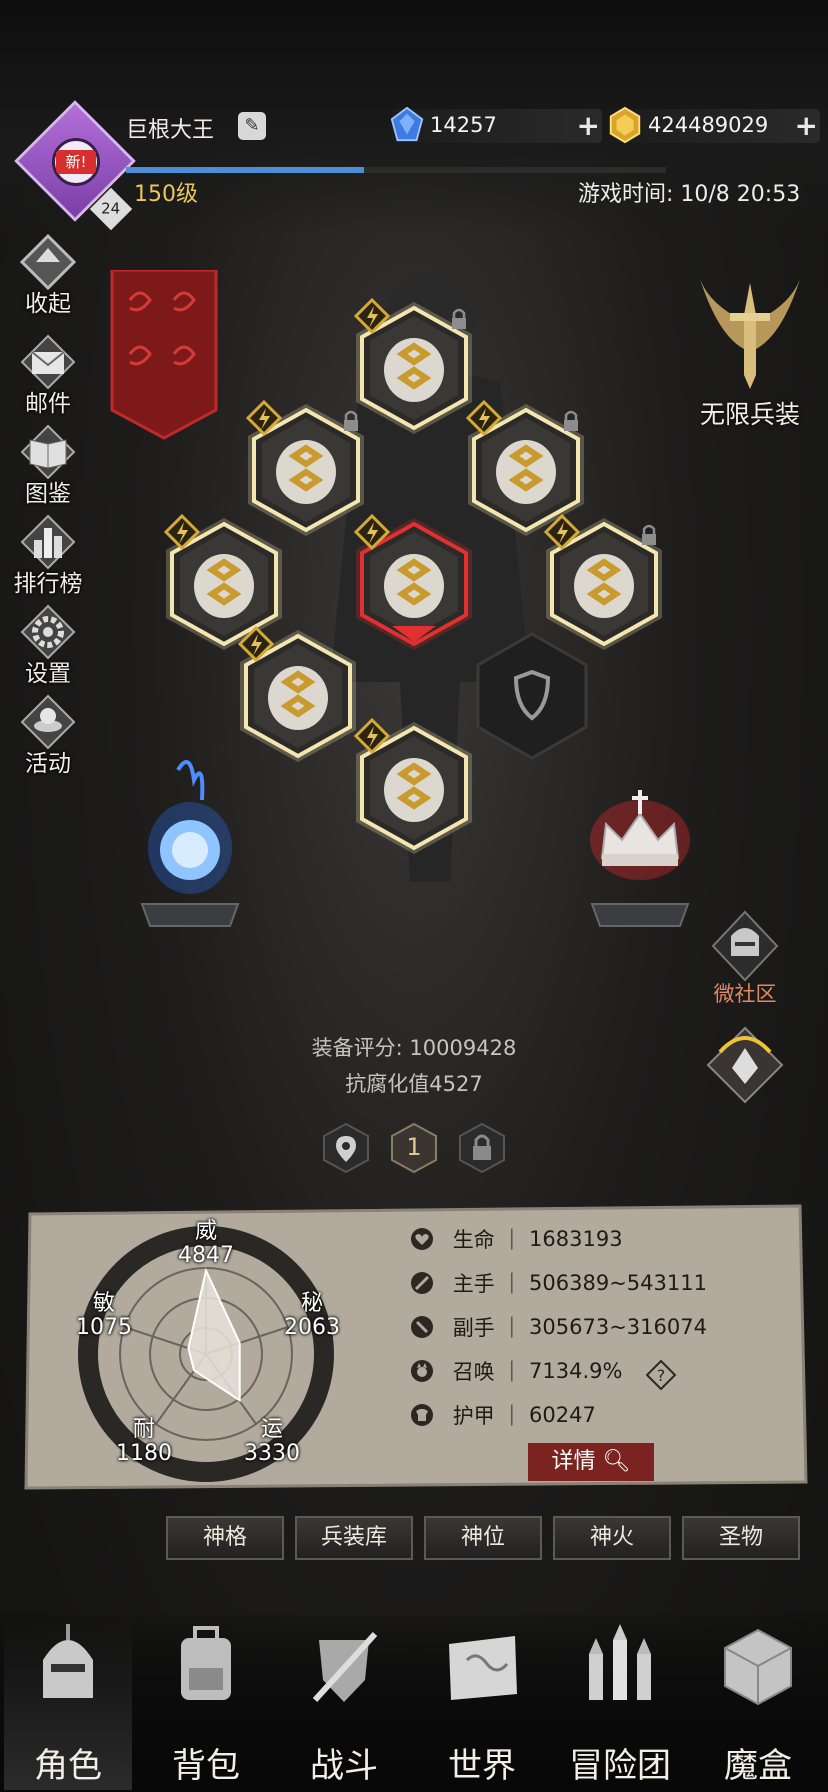 The height and width of the screenshot is (1792, 828). What do you see at coordinates (806, 126) in the screenshot?
I see `add-gold-button: +` at bounding box center [806, 126].